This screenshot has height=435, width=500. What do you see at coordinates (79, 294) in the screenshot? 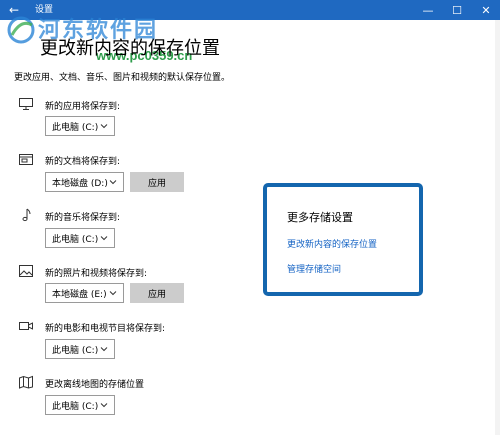
I see `photos-drive-value: 本地磁盘 (E:)` at bounding box center [79, 294].